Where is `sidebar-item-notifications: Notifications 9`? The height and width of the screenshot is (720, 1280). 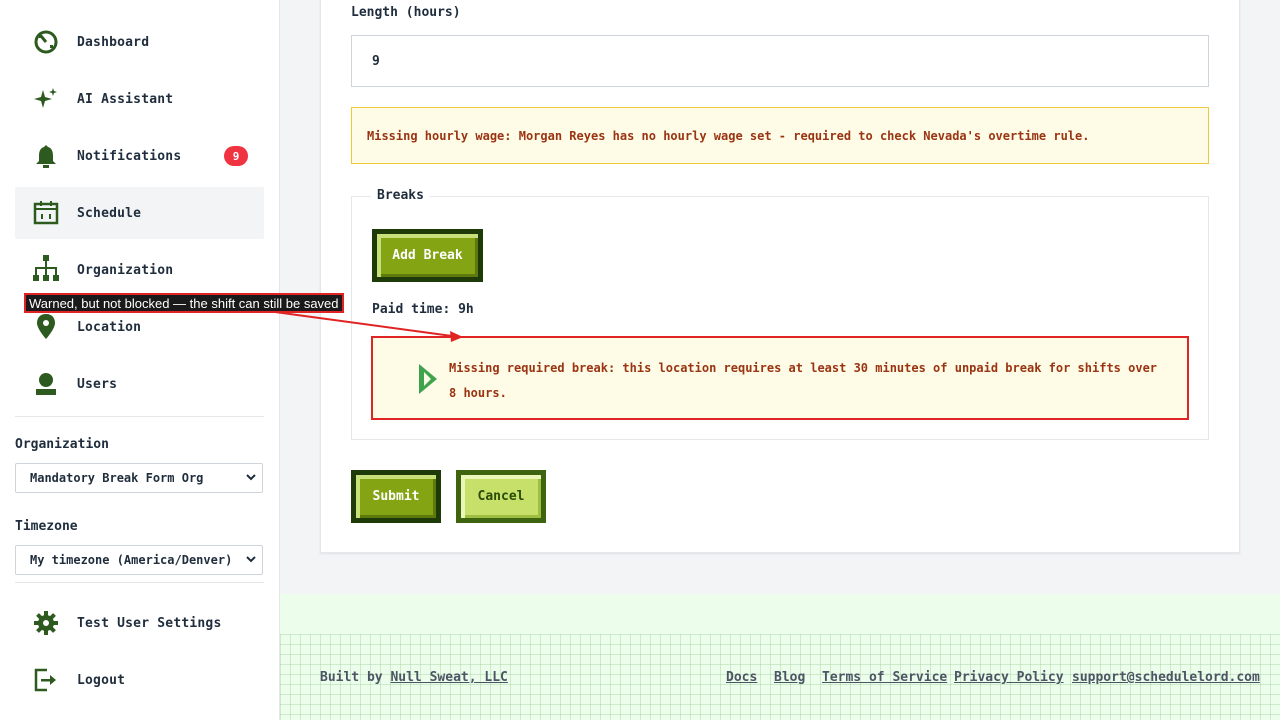
sidebar-item-notifications: Notifications 9 is located at coordinates (139, 156).